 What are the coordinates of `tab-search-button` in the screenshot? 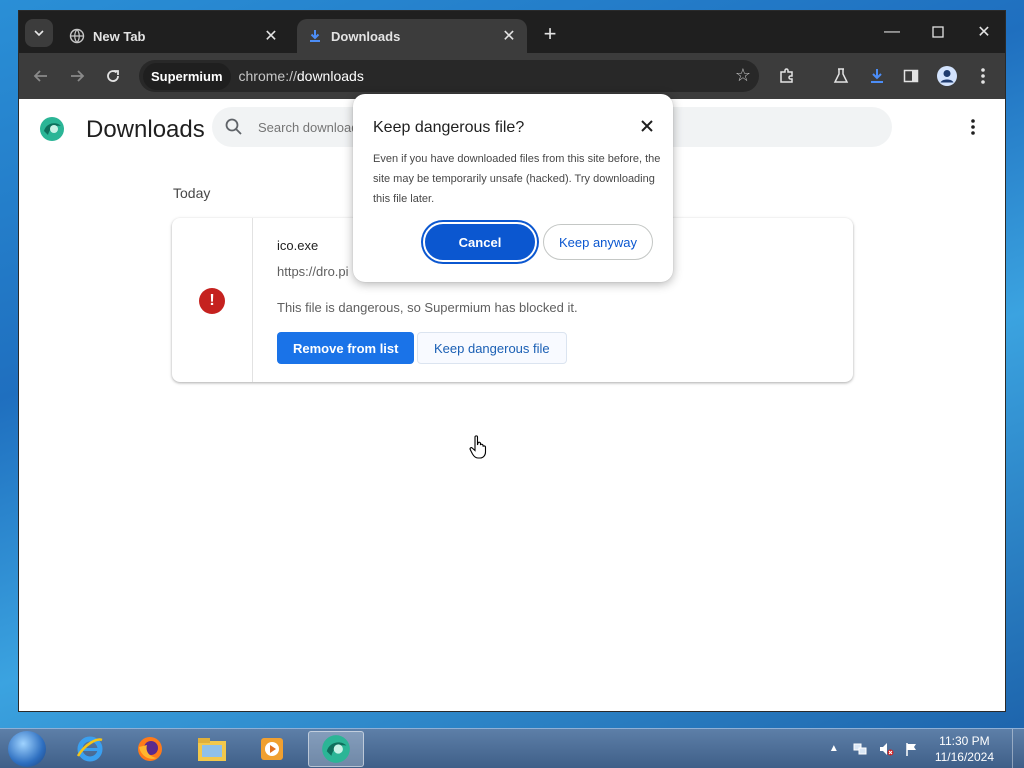 It's located at (39, 33).